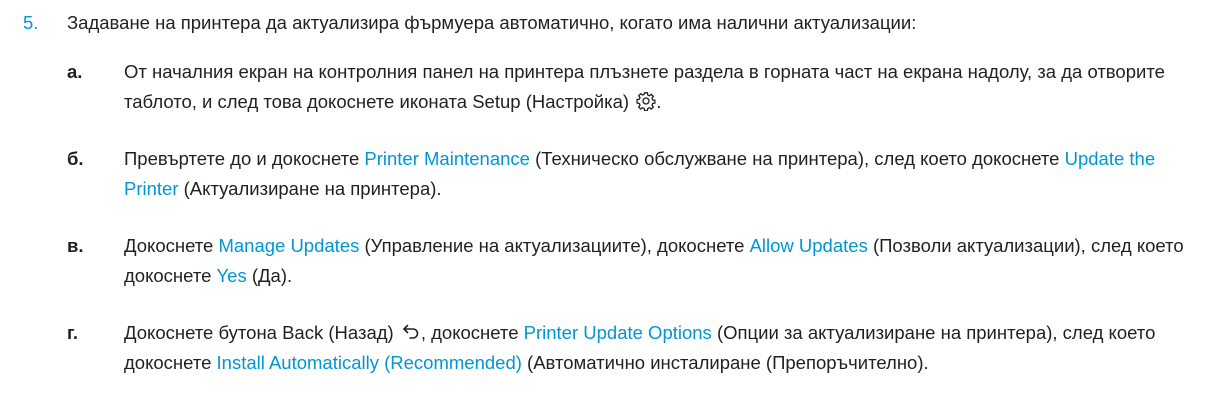 The image size is (1205, 419). What do you see at coordinates (31, 22) in the screenshot?
I see `step-number: 5.` at bounding box center [31, 22].